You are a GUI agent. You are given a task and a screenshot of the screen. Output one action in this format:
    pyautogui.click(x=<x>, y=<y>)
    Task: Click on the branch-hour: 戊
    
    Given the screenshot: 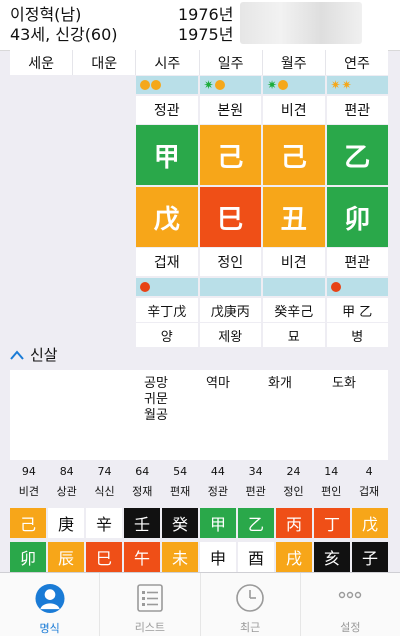 What is the action you would take?
    pyautogui.click(x=167, y=217)
    